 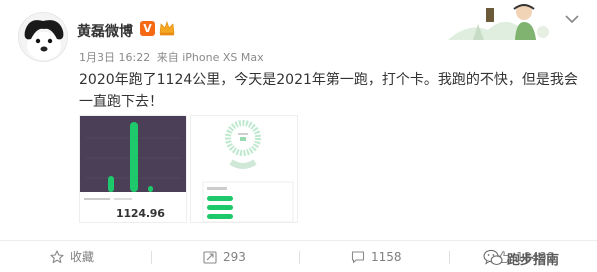 What do you see at coordinates (234, 256) in the screenshot?
I see `repost-count: 293` at bounding box center [234, 256].